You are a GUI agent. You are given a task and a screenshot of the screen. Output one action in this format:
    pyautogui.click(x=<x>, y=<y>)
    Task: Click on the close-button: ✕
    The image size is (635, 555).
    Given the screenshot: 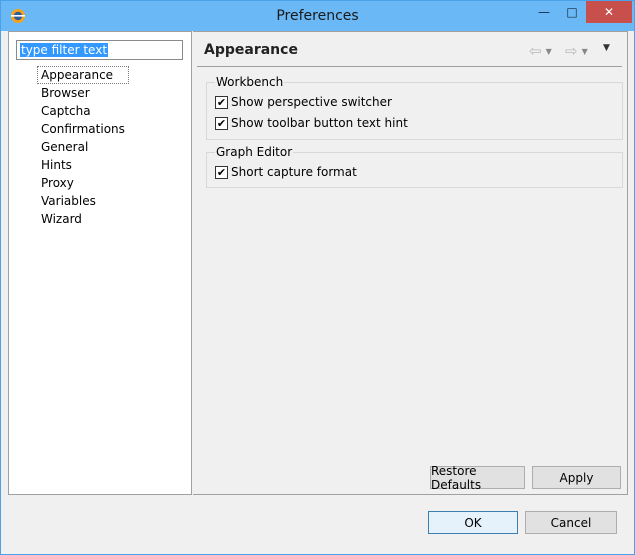 What is the action you would take?
    pyautogui.click(x=609, y=12)
    